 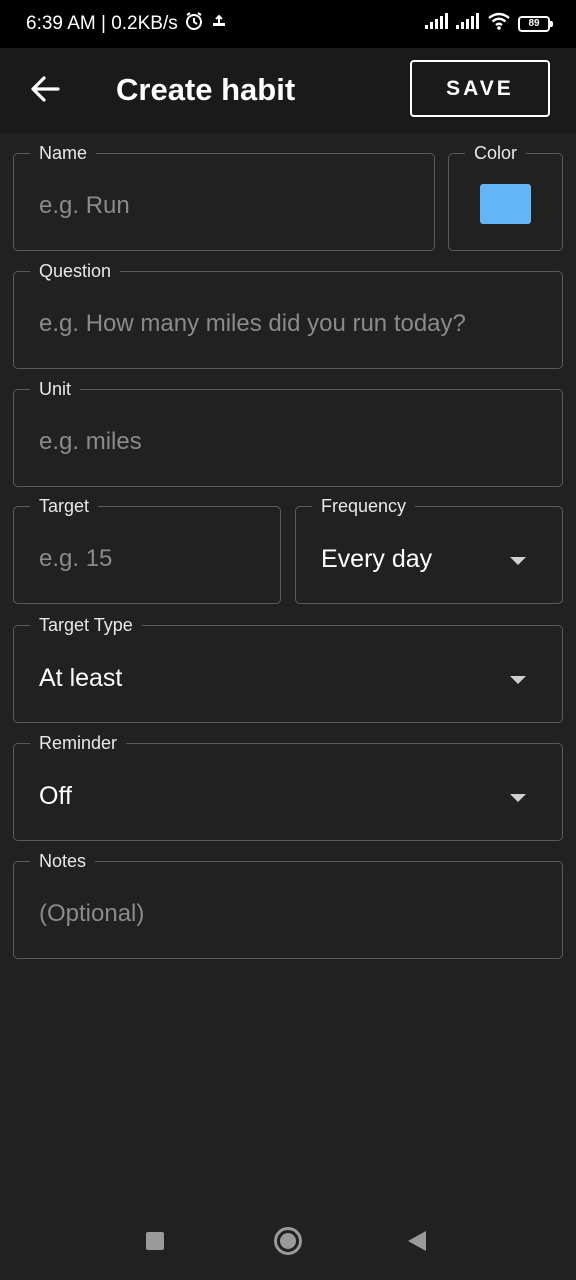 What do you see at coordinates (364, 506) in the screenshot?
I see `frequency-label: Frequency` at bounding box center [364, 506].